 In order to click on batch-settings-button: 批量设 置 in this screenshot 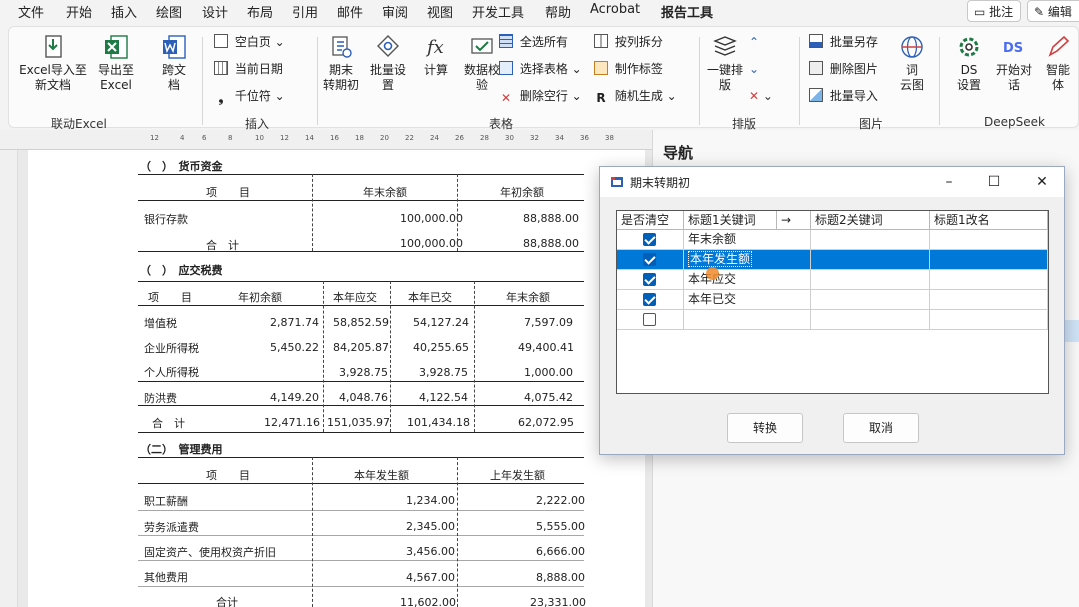, I will do `click(388, 63)`.